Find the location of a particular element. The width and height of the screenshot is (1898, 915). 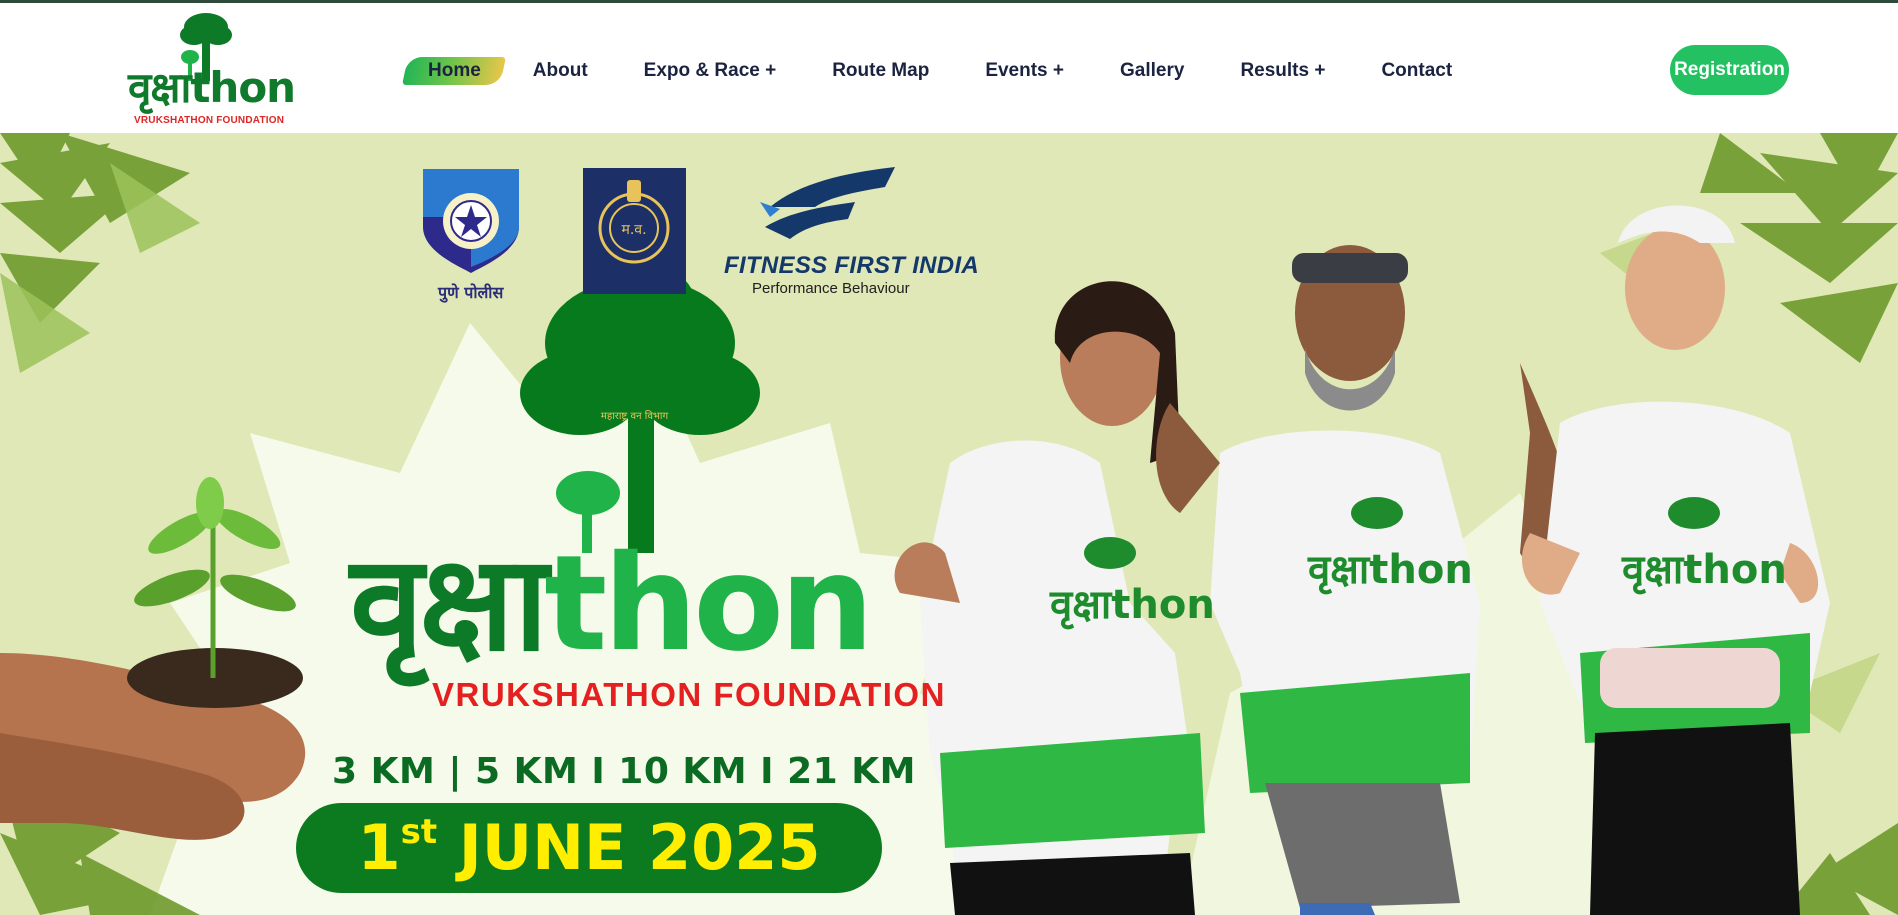

fitness-first-logo is located at coordinates (827, 203).